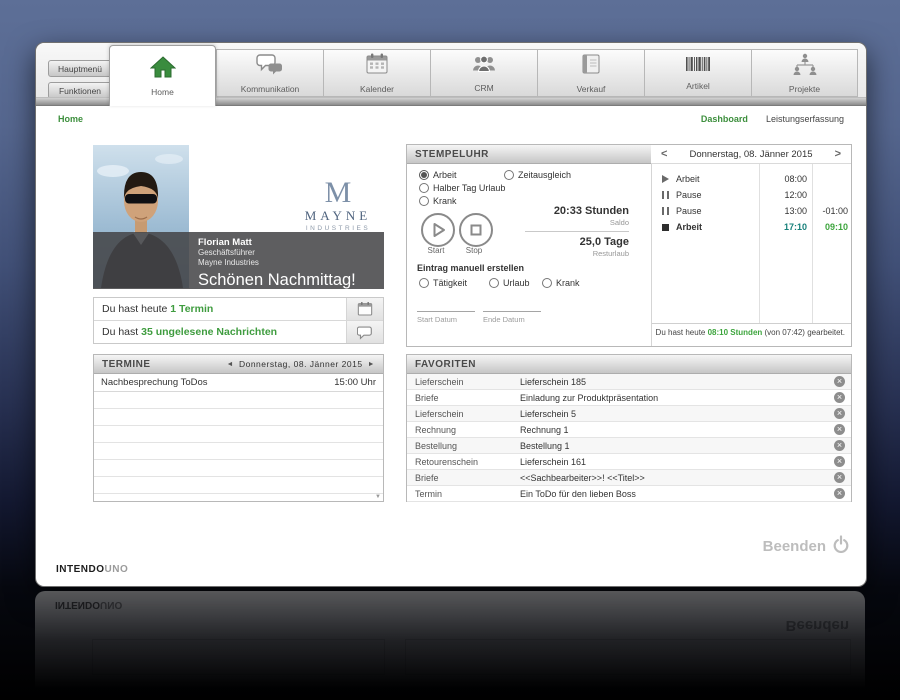 This screenshot has width=900, height=700. Describe the element at coordinates (301, 364) in the screenshot. I see `termine-date-nav: ◄ Donnerstag, 08. Jänner 2015 ►` at that location.